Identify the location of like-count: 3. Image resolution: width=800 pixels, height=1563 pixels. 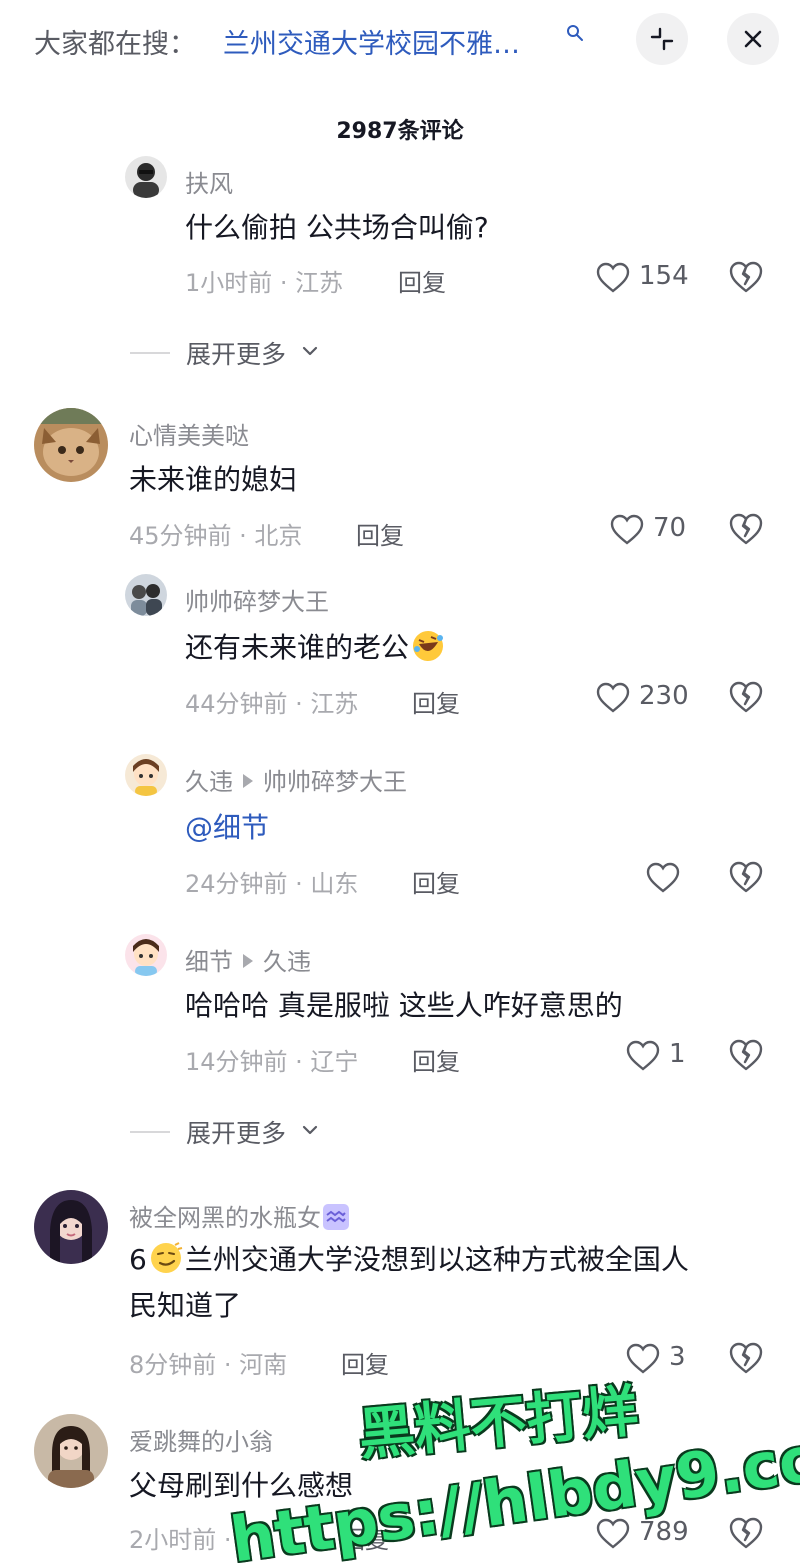
(677, 1357).